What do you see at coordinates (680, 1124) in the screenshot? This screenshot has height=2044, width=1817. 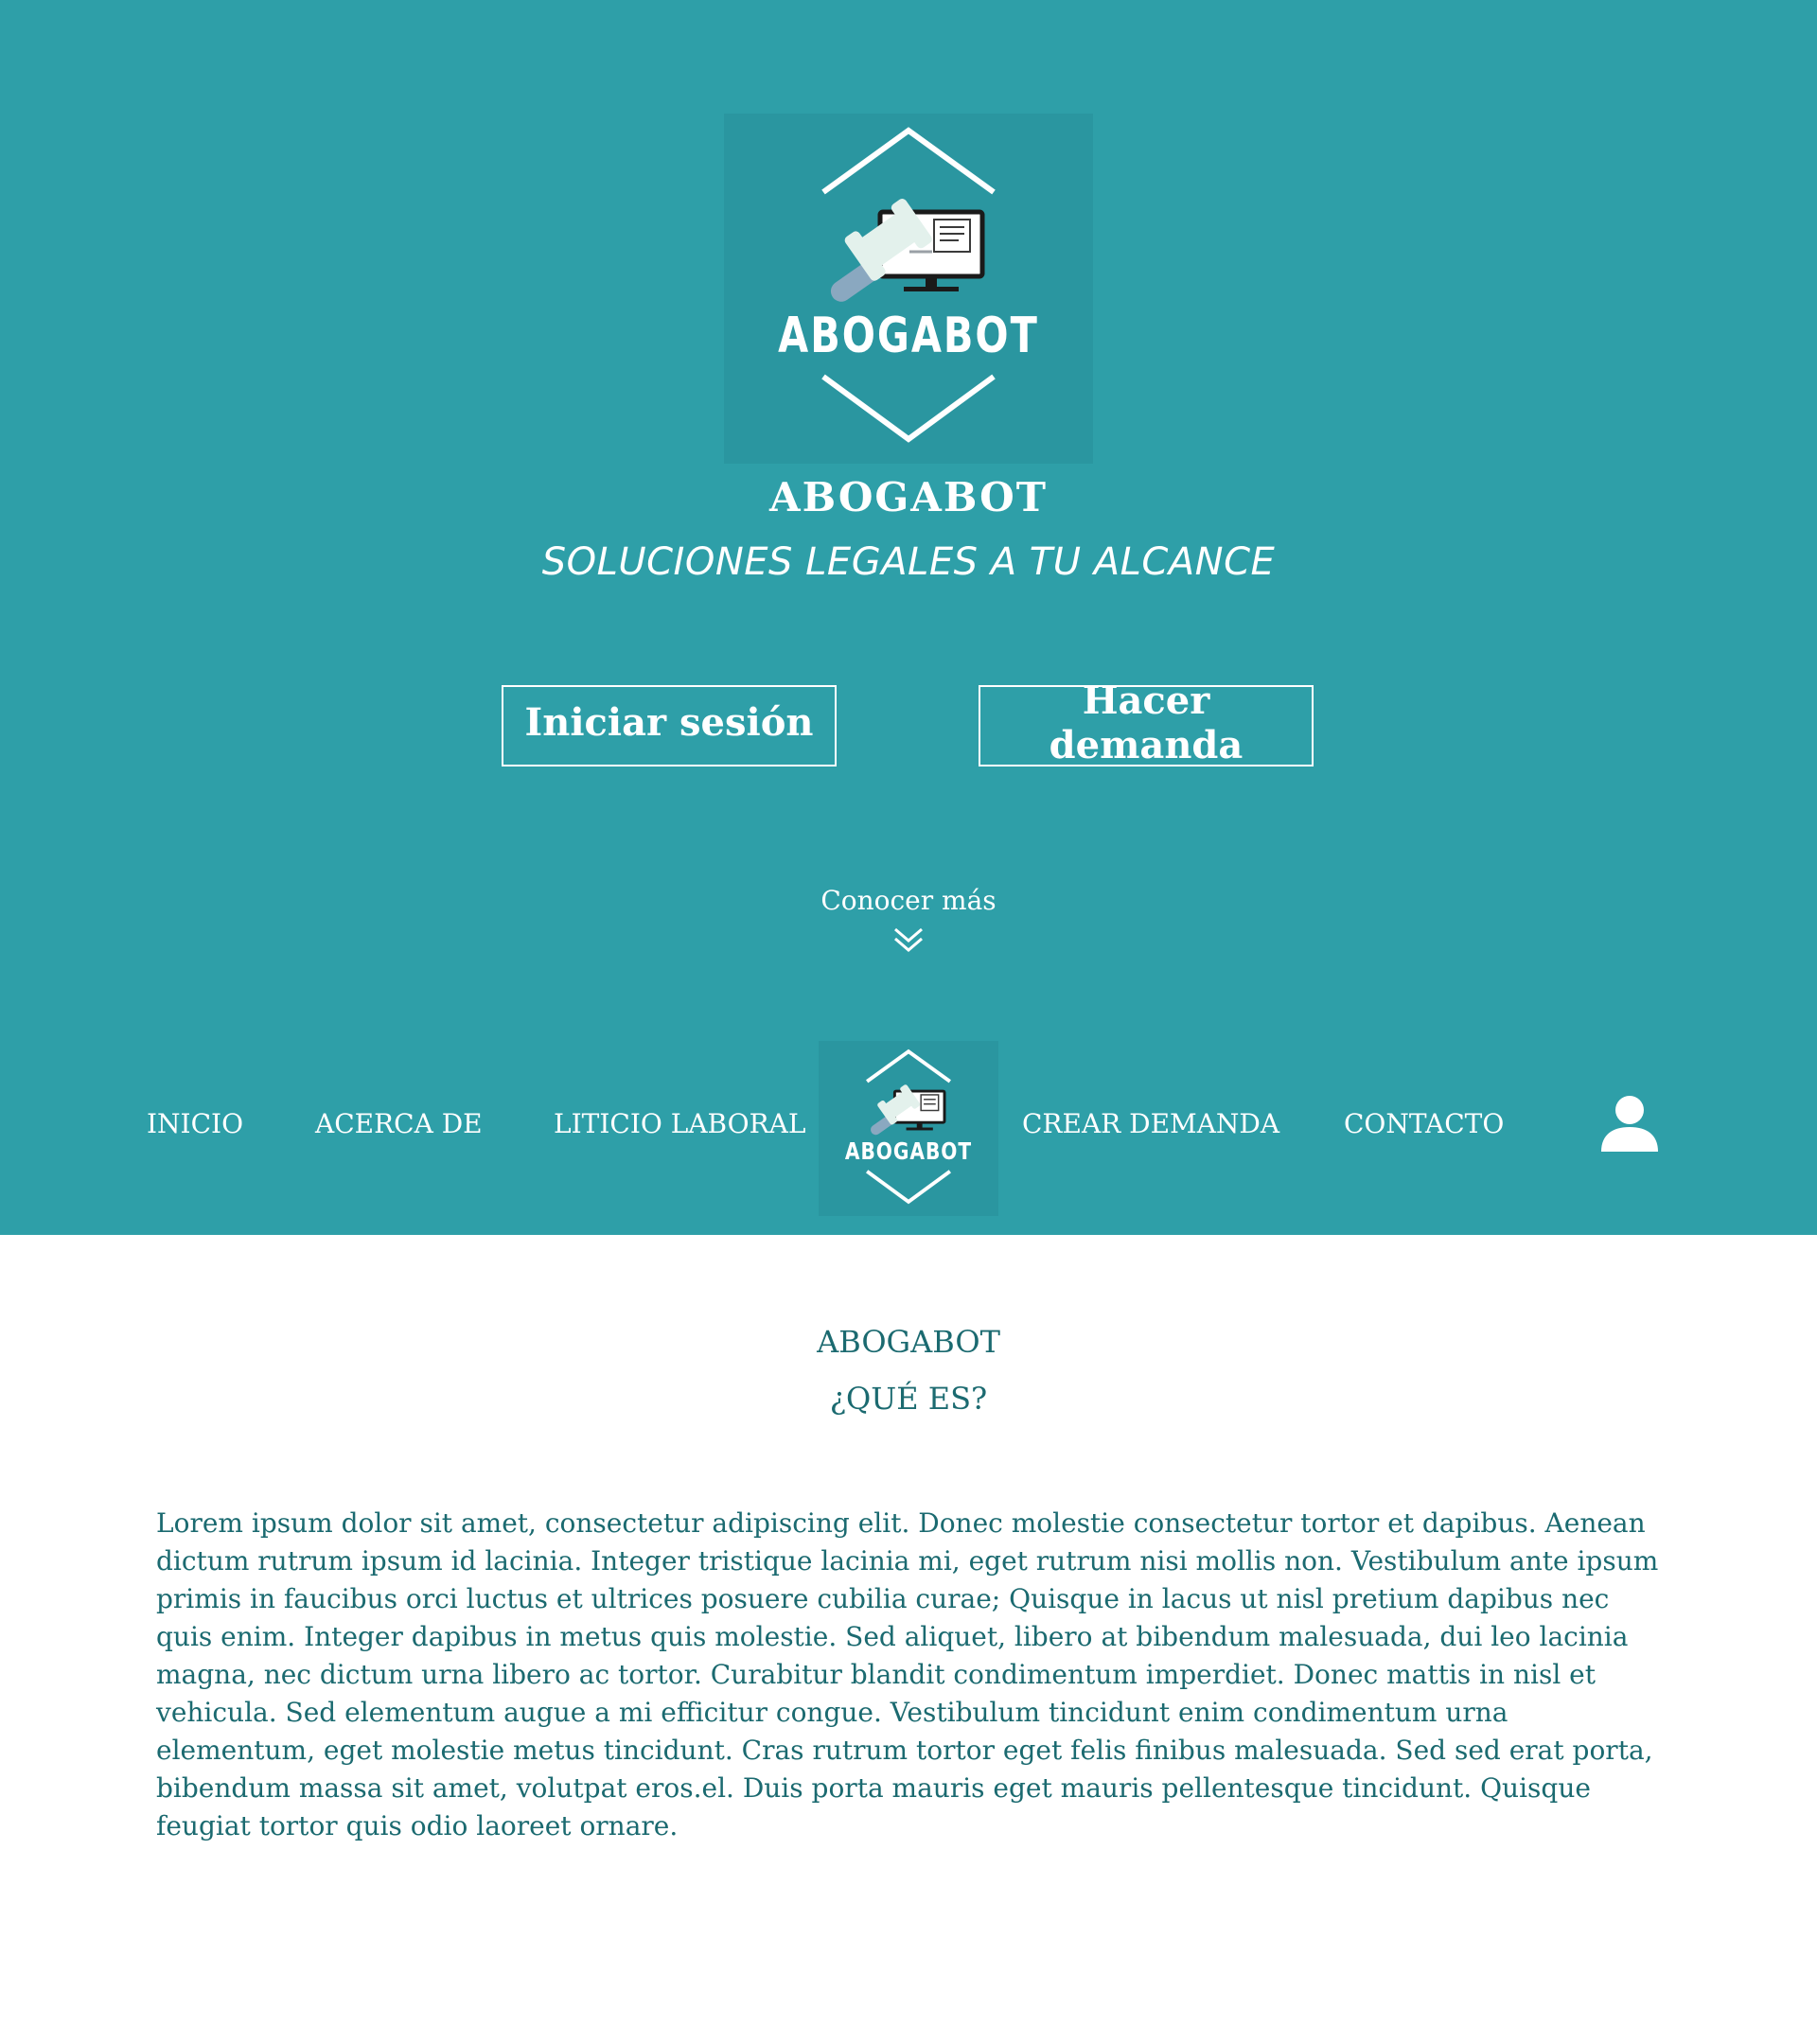 I see `nav-item-litigio-laboral: LITICIO LABORAL` at bounding box center [680, 1124].